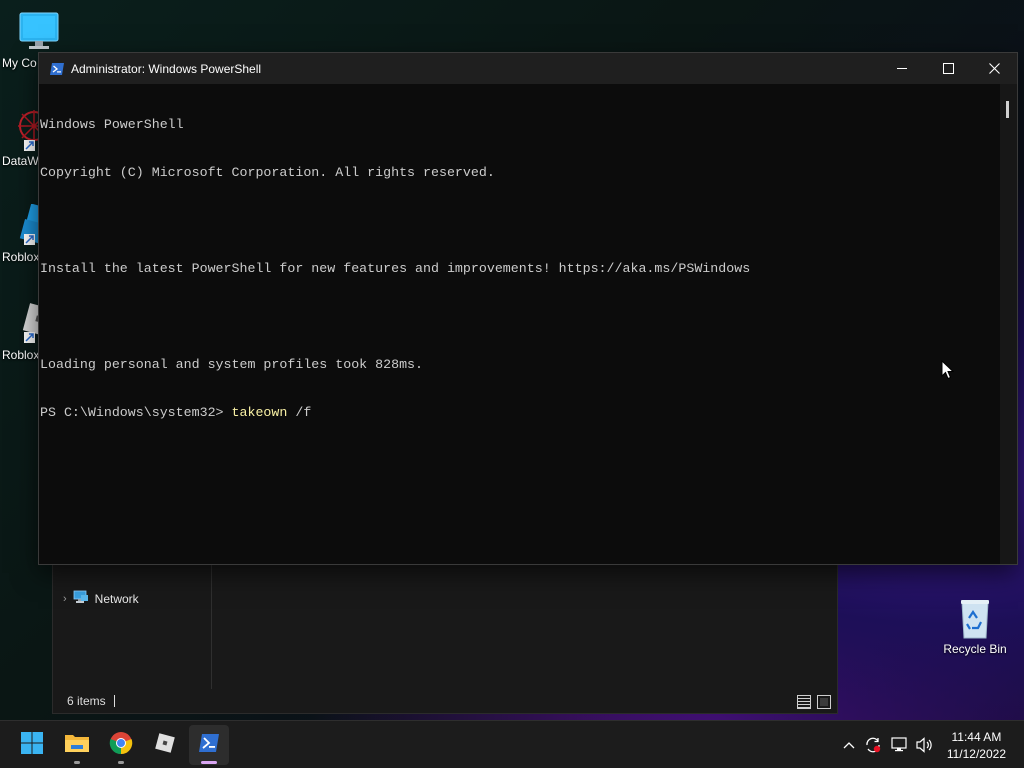 The image size is (1024, 768). I want to click on desktop-icon-roblox-studio: Roblox, so click(27, 233).